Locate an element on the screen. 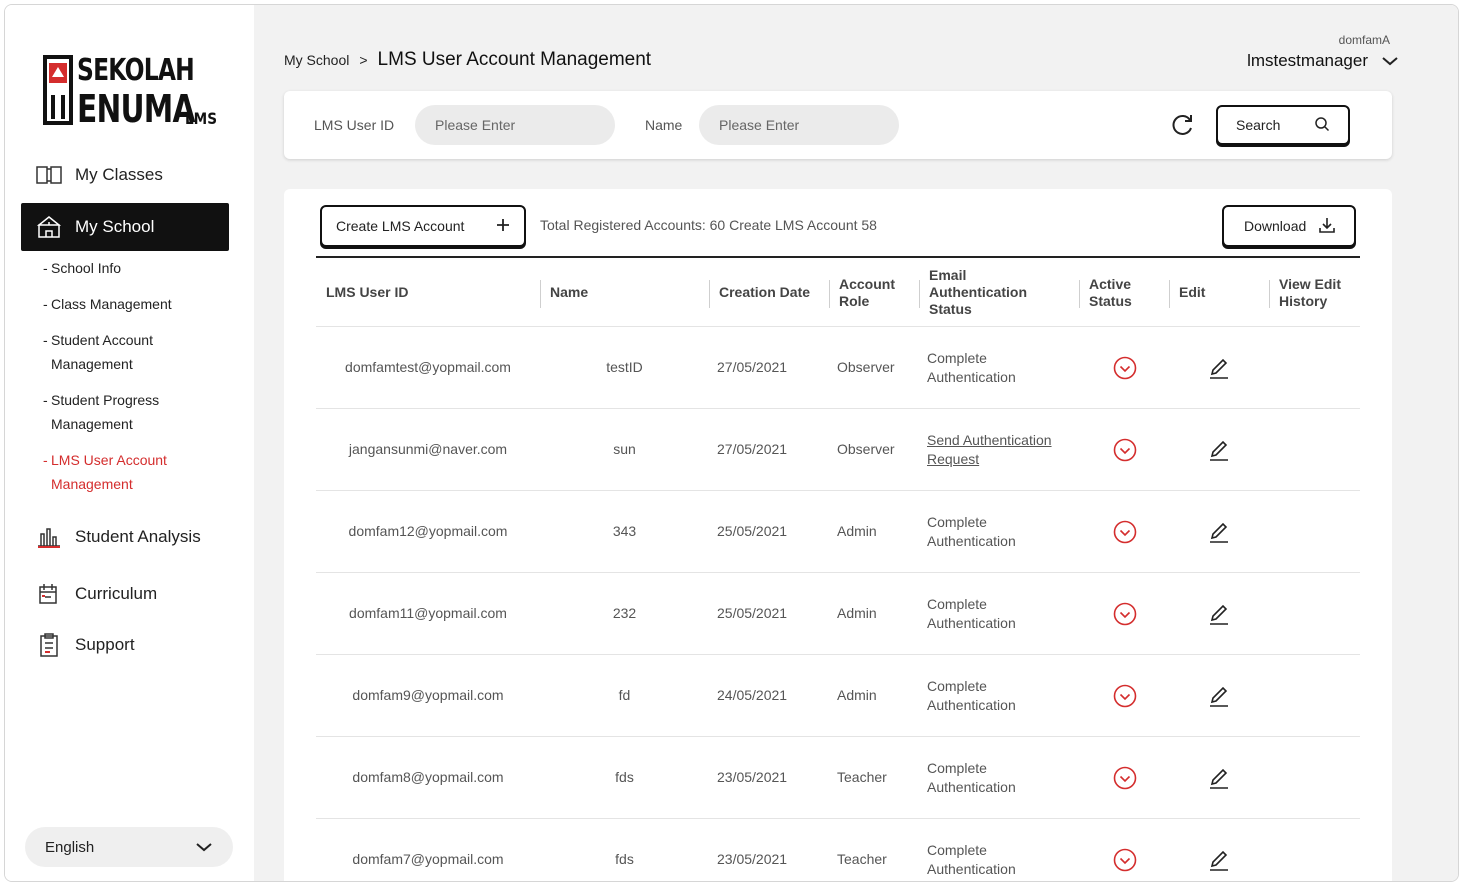  create-account-button: Create LMS Account is located at coordinates (423, 226).